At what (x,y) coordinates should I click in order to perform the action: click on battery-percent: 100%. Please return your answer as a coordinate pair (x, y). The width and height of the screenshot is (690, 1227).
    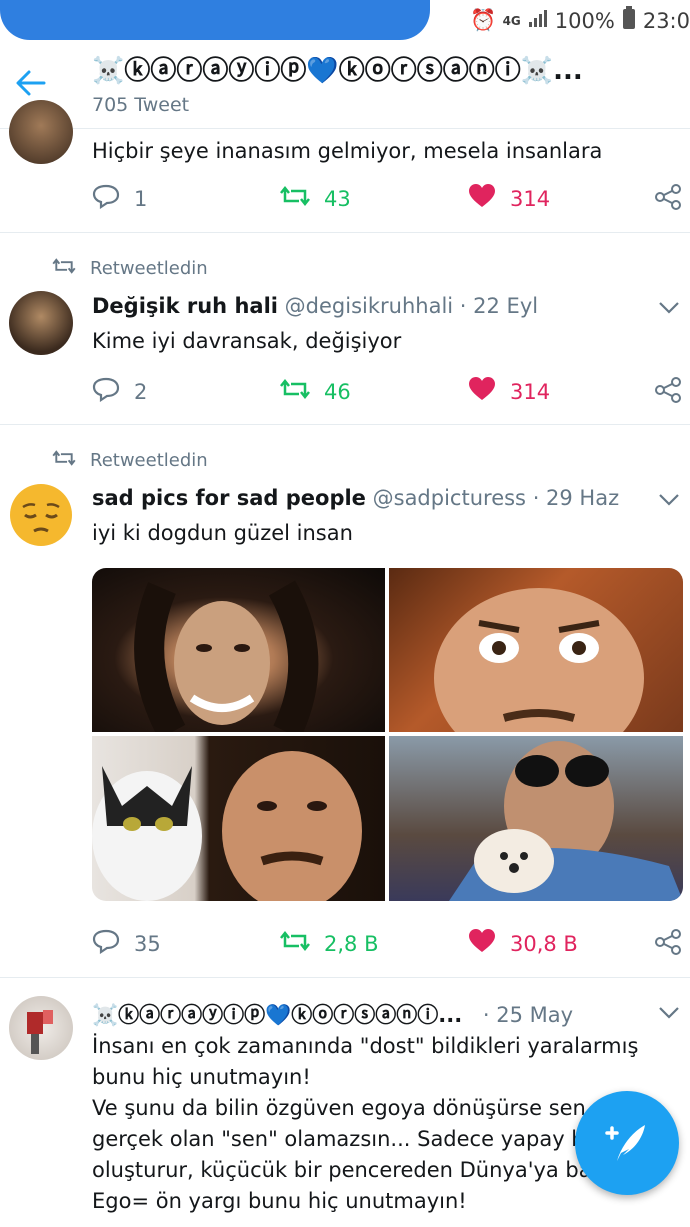
    Looking at the image, I should click on (584, 20).